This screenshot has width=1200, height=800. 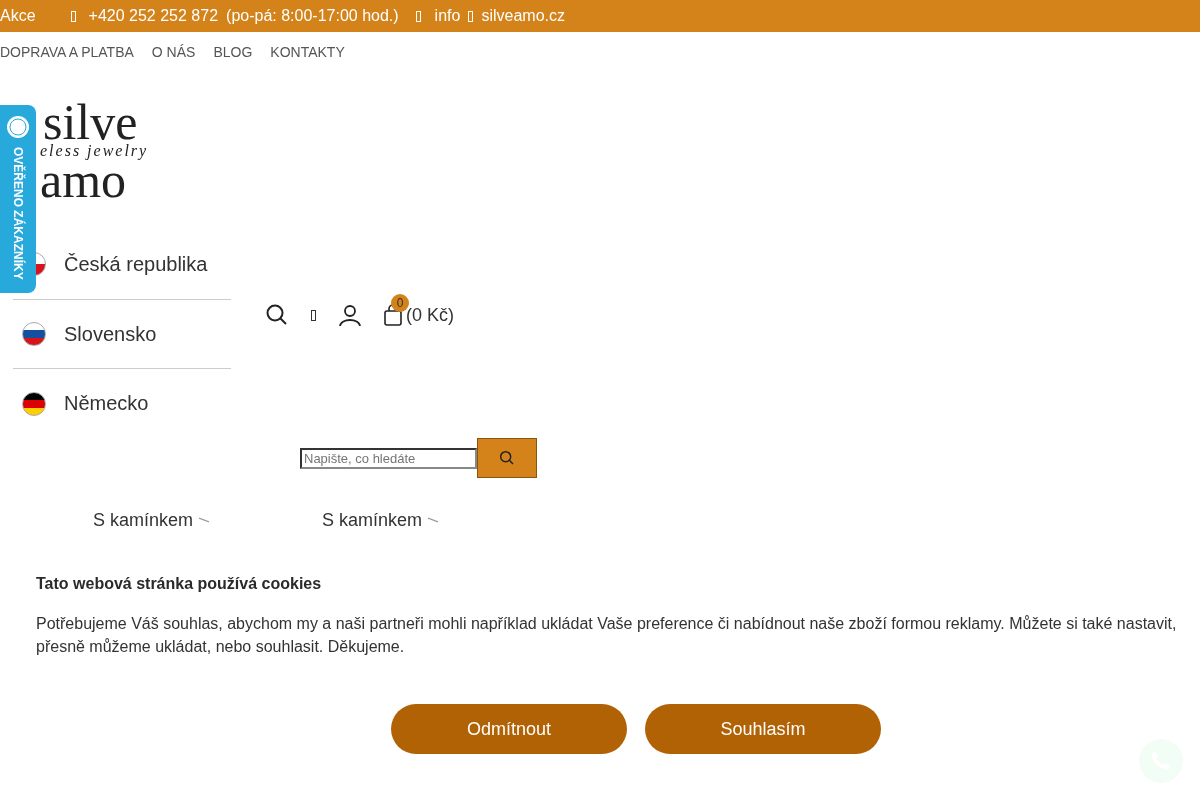 I want to click on cookie-button: Odmítnout, so click(x=509, y=729).